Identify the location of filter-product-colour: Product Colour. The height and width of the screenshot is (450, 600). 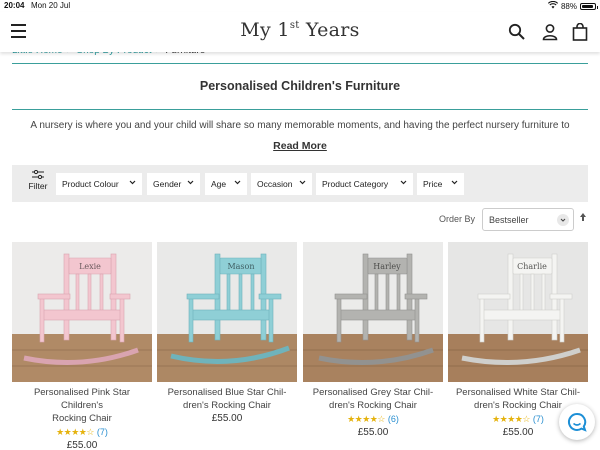
(99, 184).